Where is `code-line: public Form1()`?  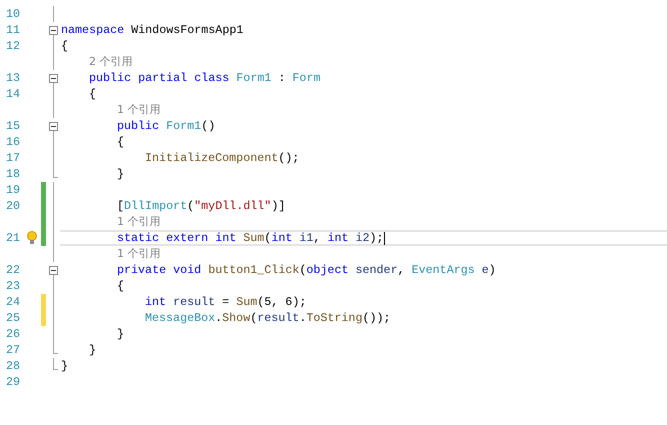 code-line: public Form1() is located at coordinates (166, 126).